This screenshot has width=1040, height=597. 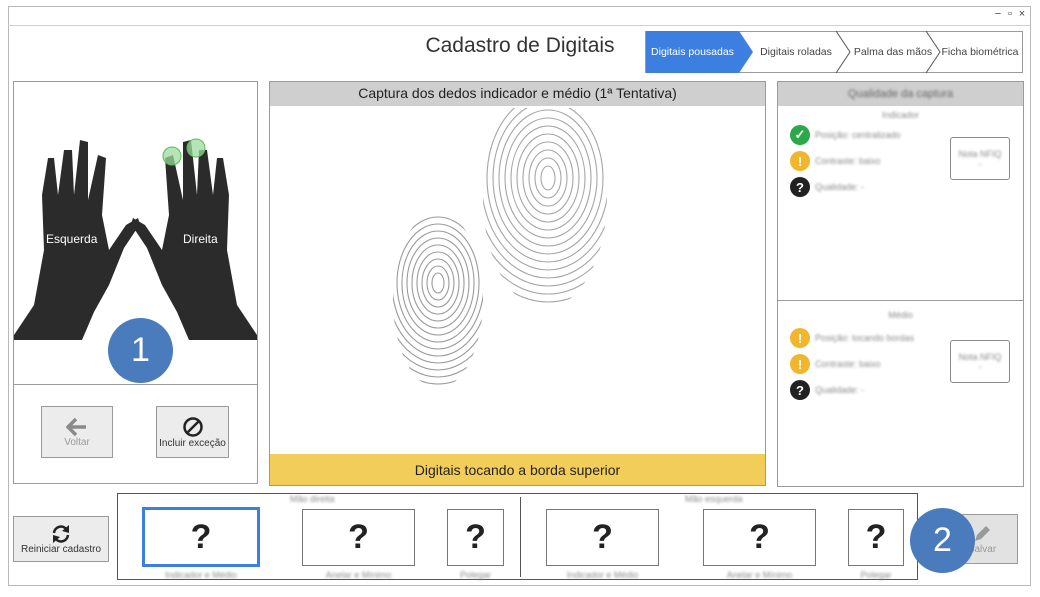 I want to click on finger-marker-middle, so click(x=196, y=148).